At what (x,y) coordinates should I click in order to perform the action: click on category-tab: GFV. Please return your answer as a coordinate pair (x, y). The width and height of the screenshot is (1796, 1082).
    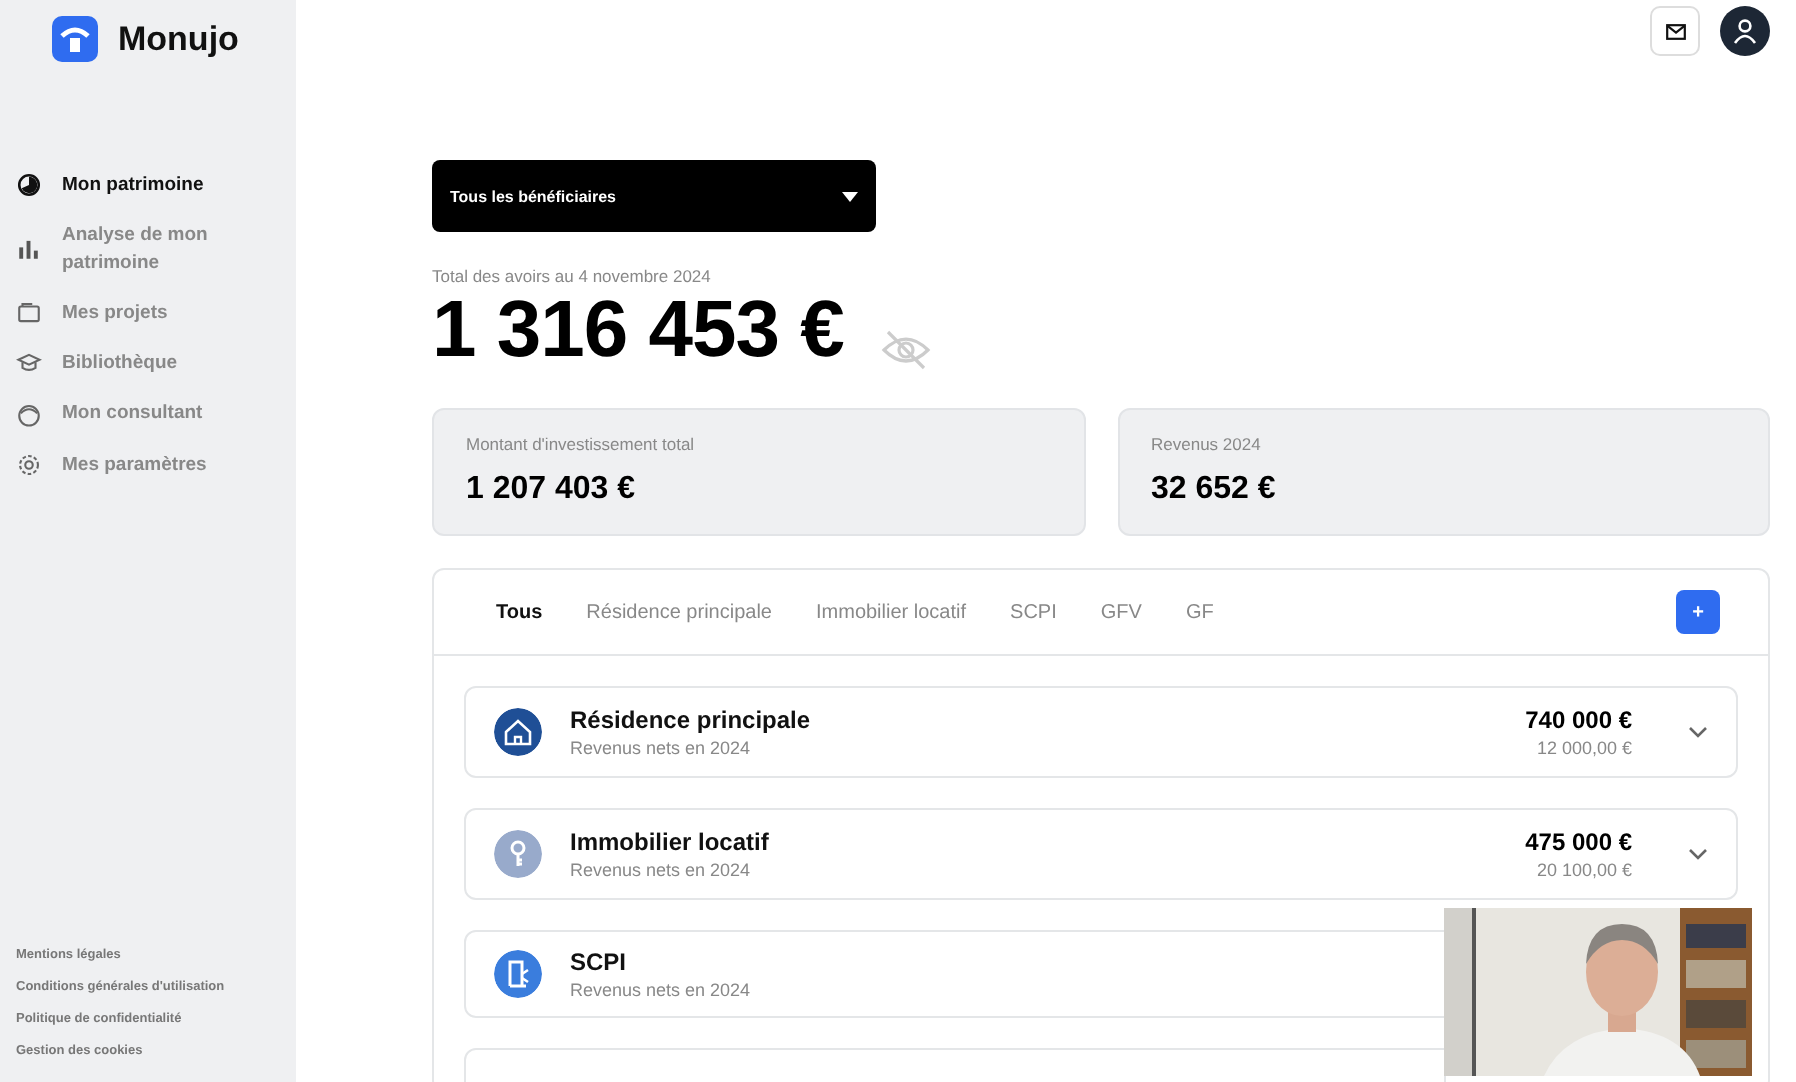
    Looking at the image, I should click on (1121, 612).